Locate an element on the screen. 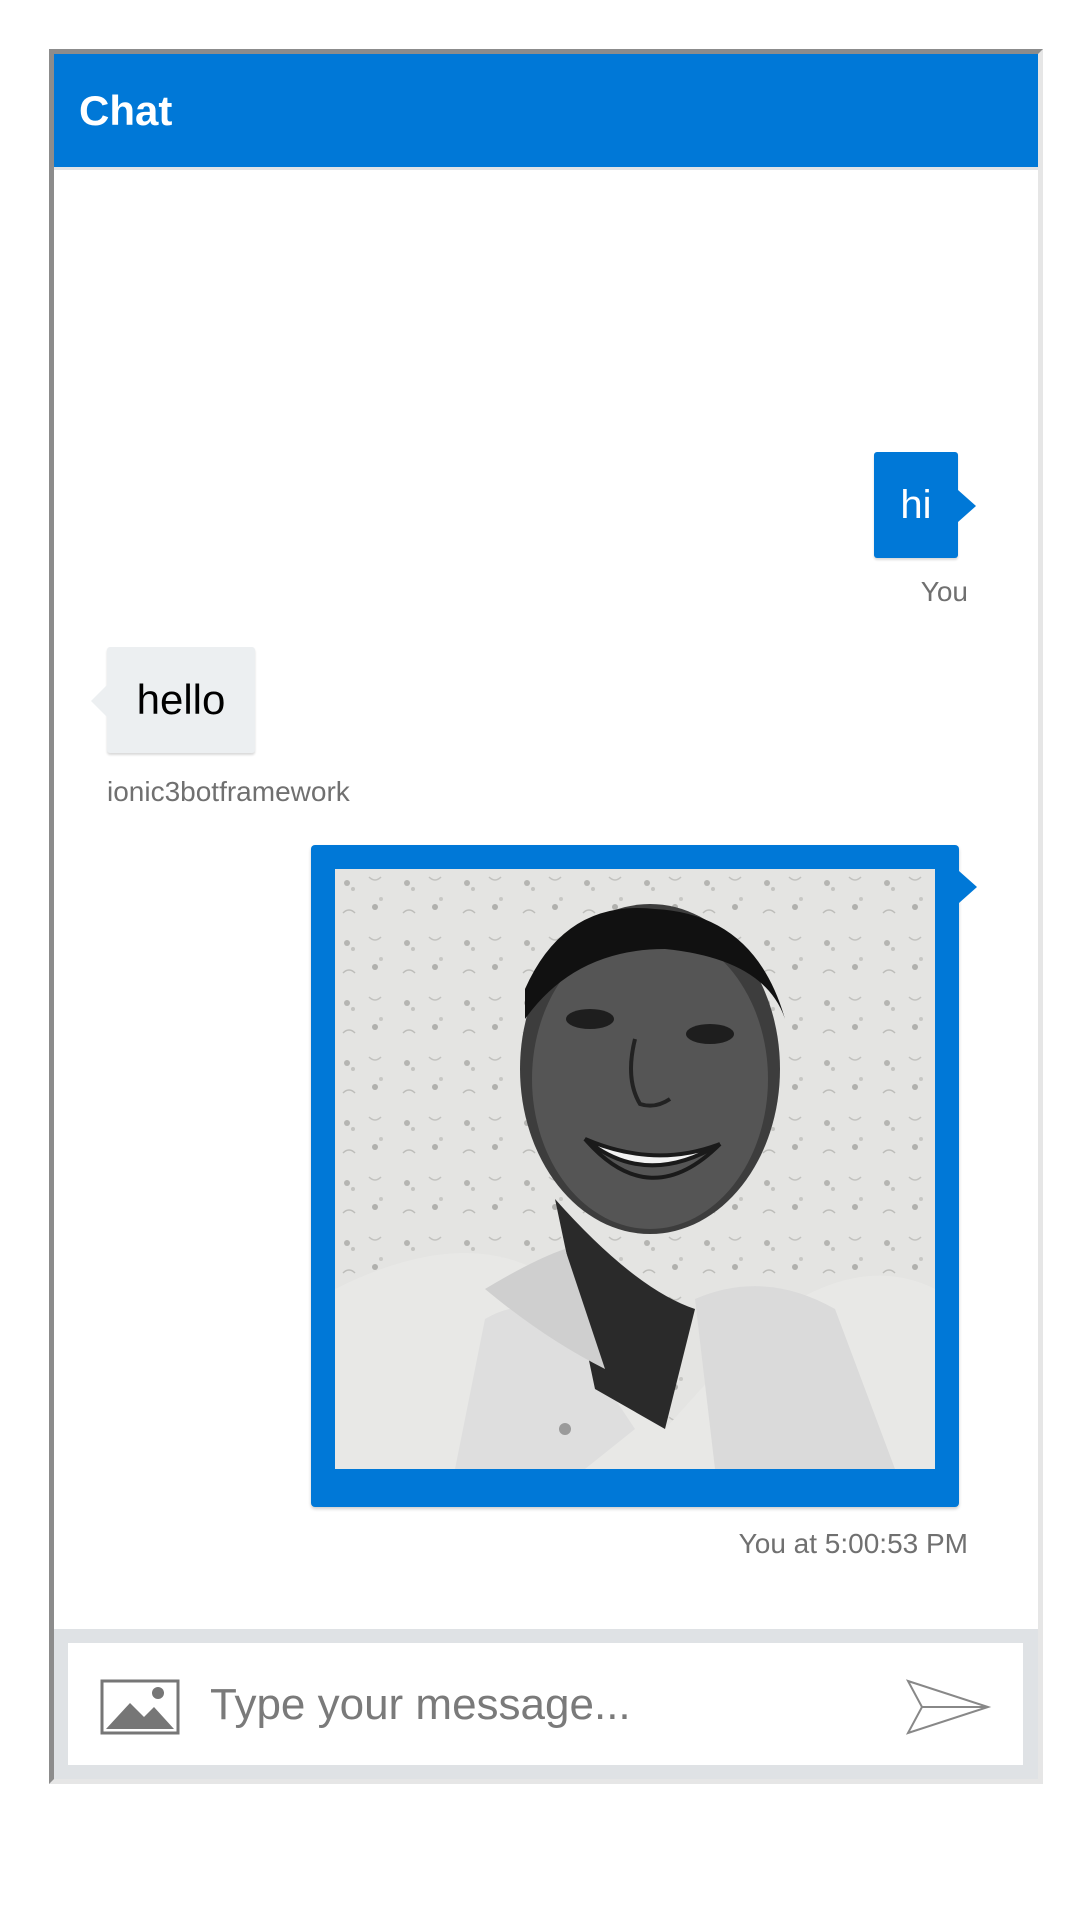 The height and width of the screenshot is (1920, 1080). user-message-bubble: hi is located at coordinates (925, 505).